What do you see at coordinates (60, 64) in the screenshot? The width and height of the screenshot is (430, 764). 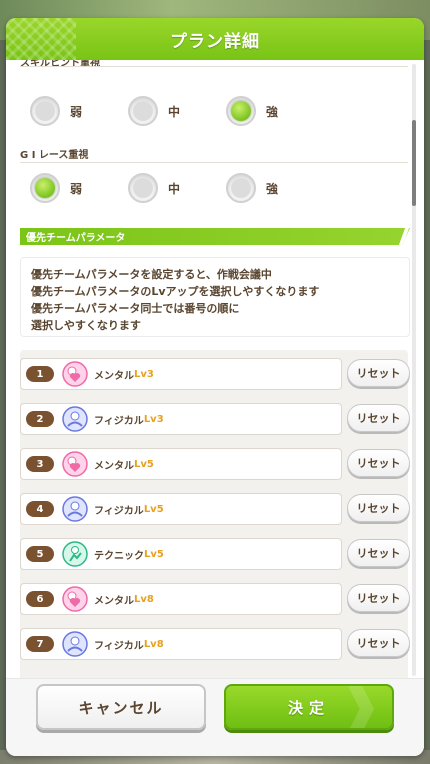 I see `section-title-skill-hint: スキルヒント重視` at bounding box center [60, 64].